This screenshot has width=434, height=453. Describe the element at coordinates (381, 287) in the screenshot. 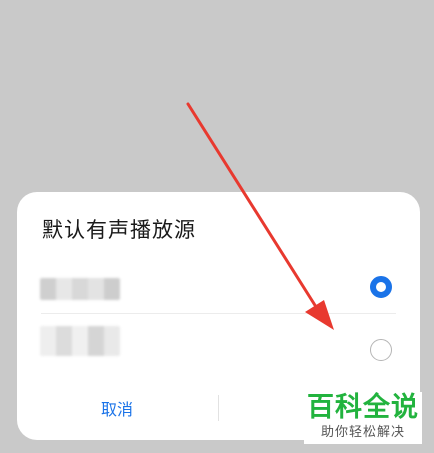

I see `radio-selected-icon` at that location.